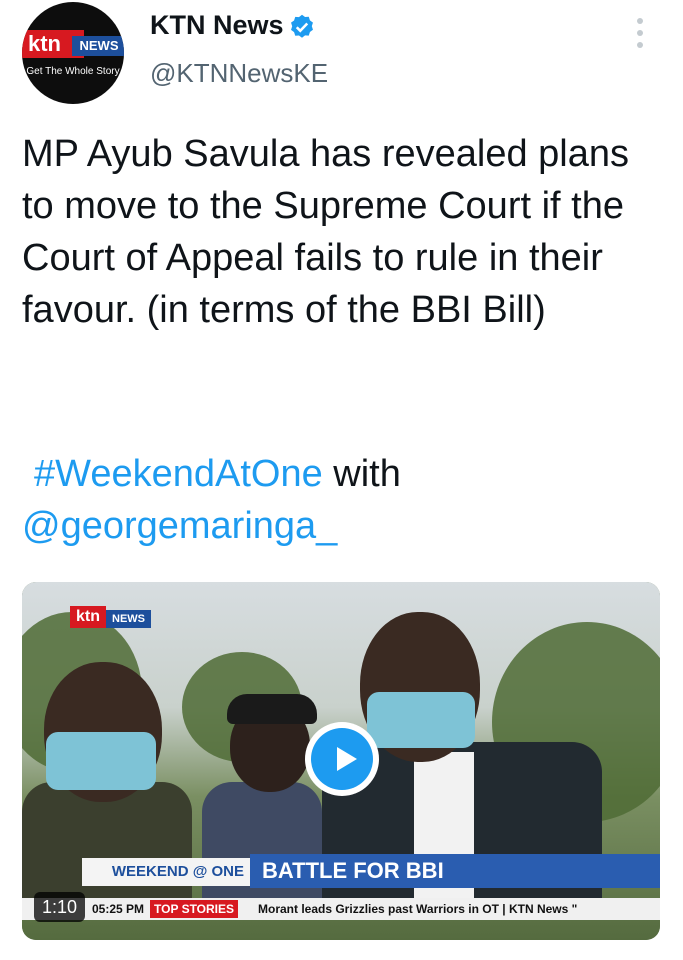 The height and width of the screenshot is (960, 683). What do you see at coordinates (166, 872) in the screenshot?
I see `program-label: WEEKEND @ ONE` at bounding box center [166, 872].